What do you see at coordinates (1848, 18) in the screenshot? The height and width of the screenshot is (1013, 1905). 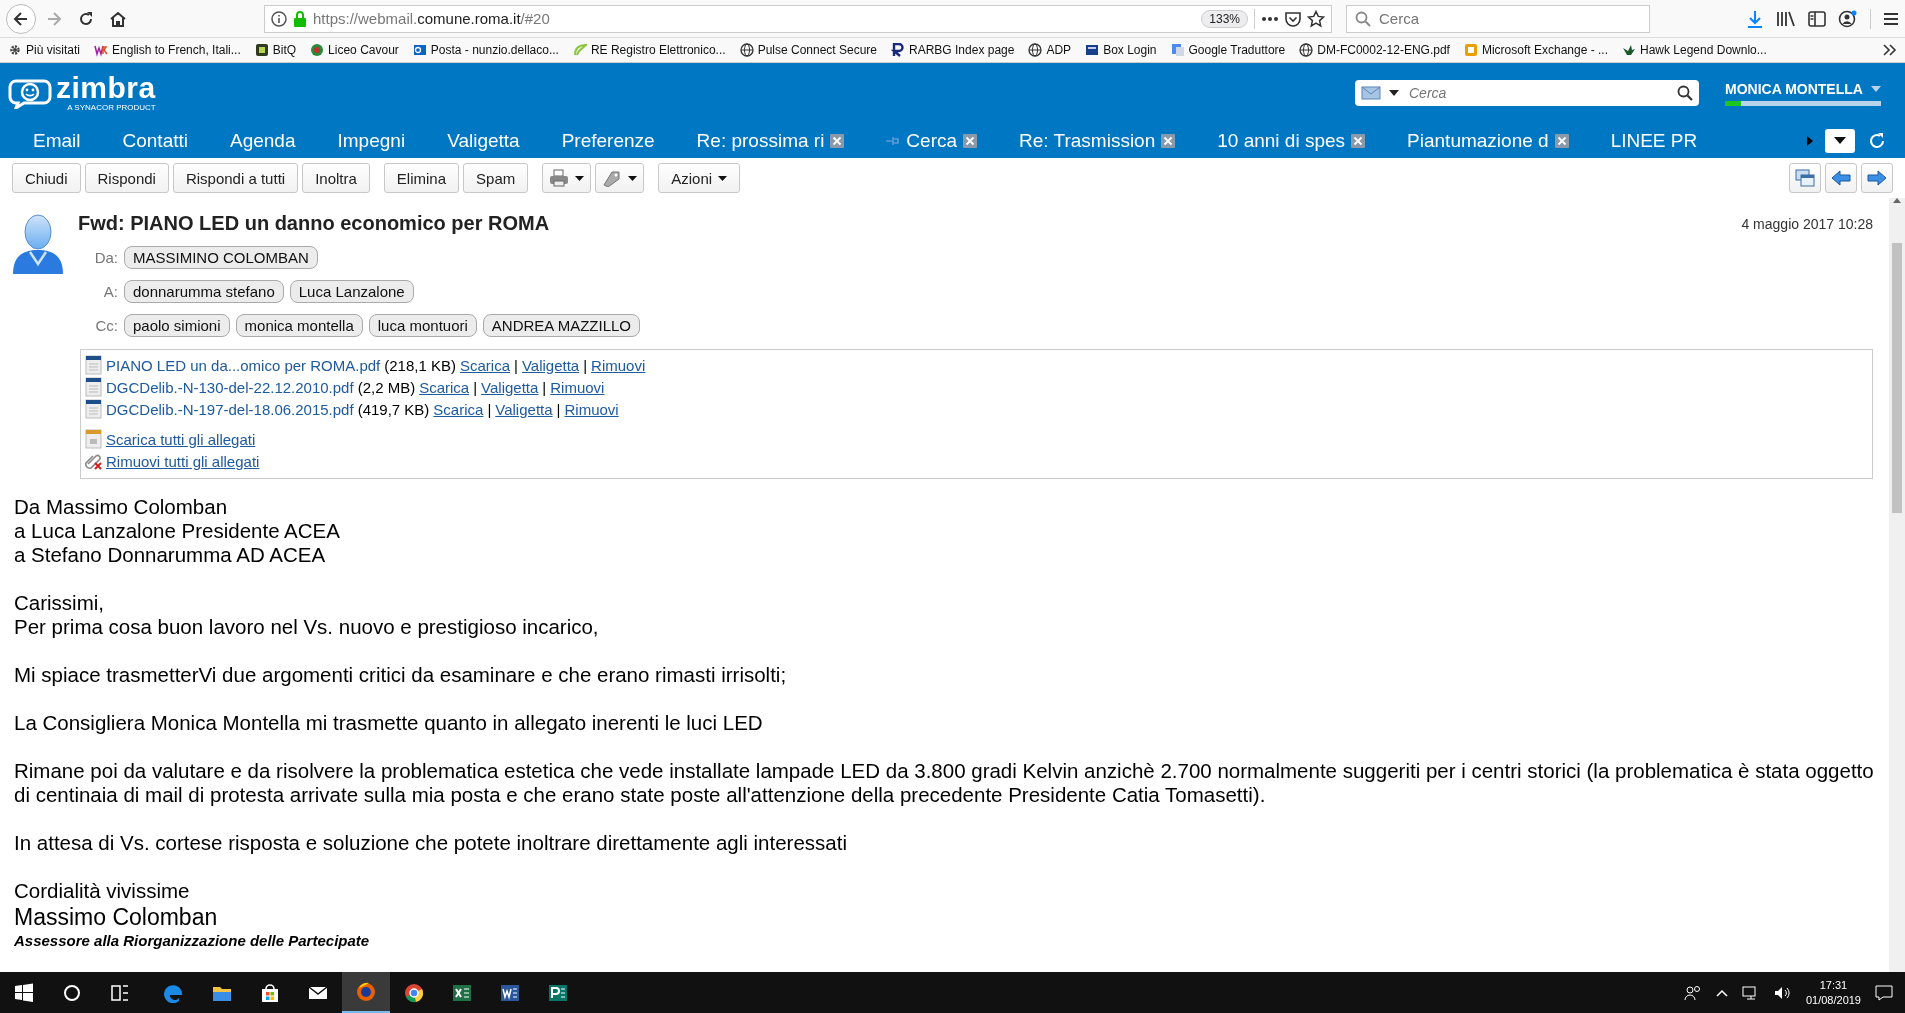 I see `account-icon` at bounding box center [1848, 18].